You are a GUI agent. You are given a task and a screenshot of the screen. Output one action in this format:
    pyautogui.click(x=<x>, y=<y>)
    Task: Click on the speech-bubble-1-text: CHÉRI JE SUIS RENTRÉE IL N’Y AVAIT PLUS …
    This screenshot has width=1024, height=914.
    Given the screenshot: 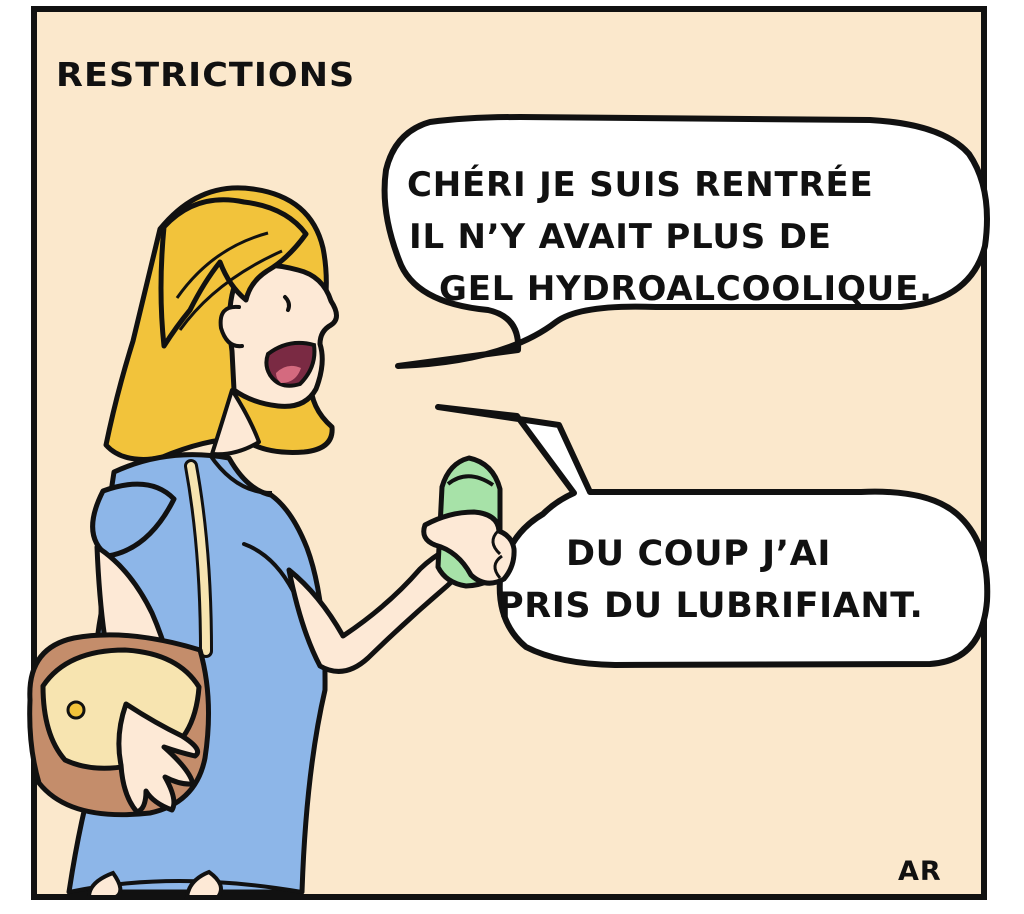 What is the action you would take?
    pyautogui.click(x=670, y=246)
    